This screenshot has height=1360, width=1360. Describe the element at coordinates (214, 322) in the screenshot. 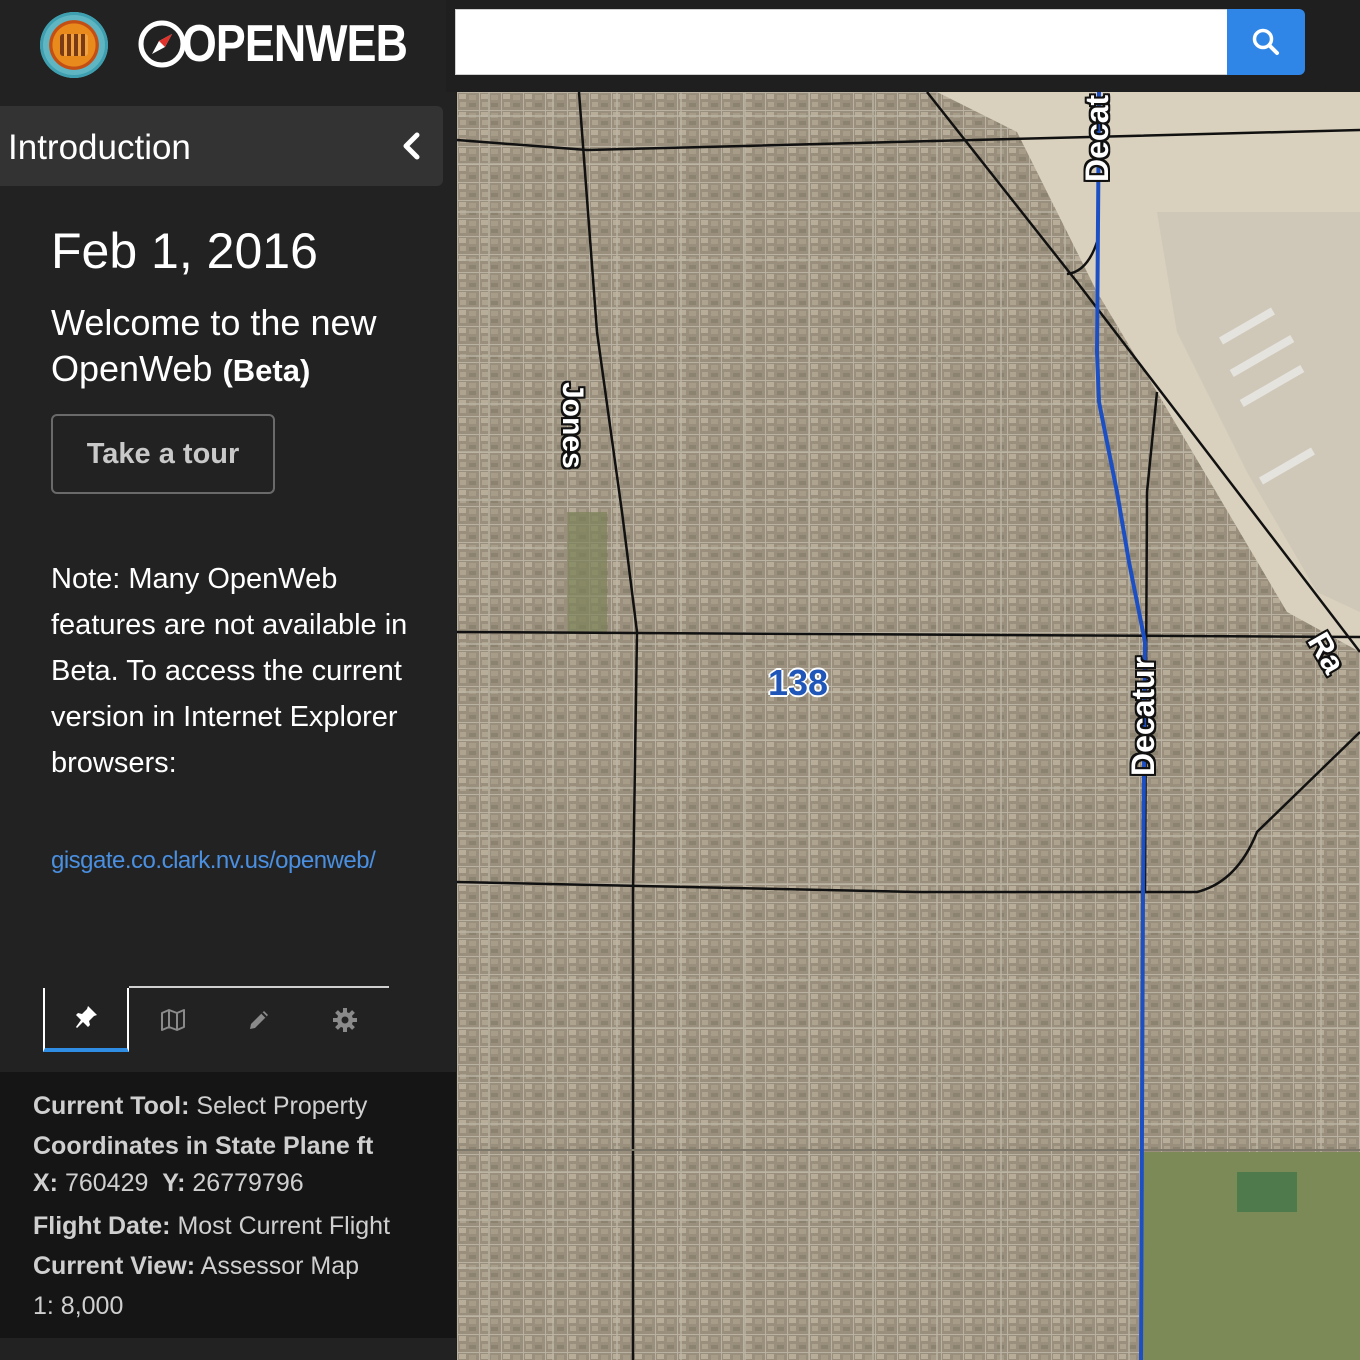

I see `welcome-line1: Welcome to the new` at that location.